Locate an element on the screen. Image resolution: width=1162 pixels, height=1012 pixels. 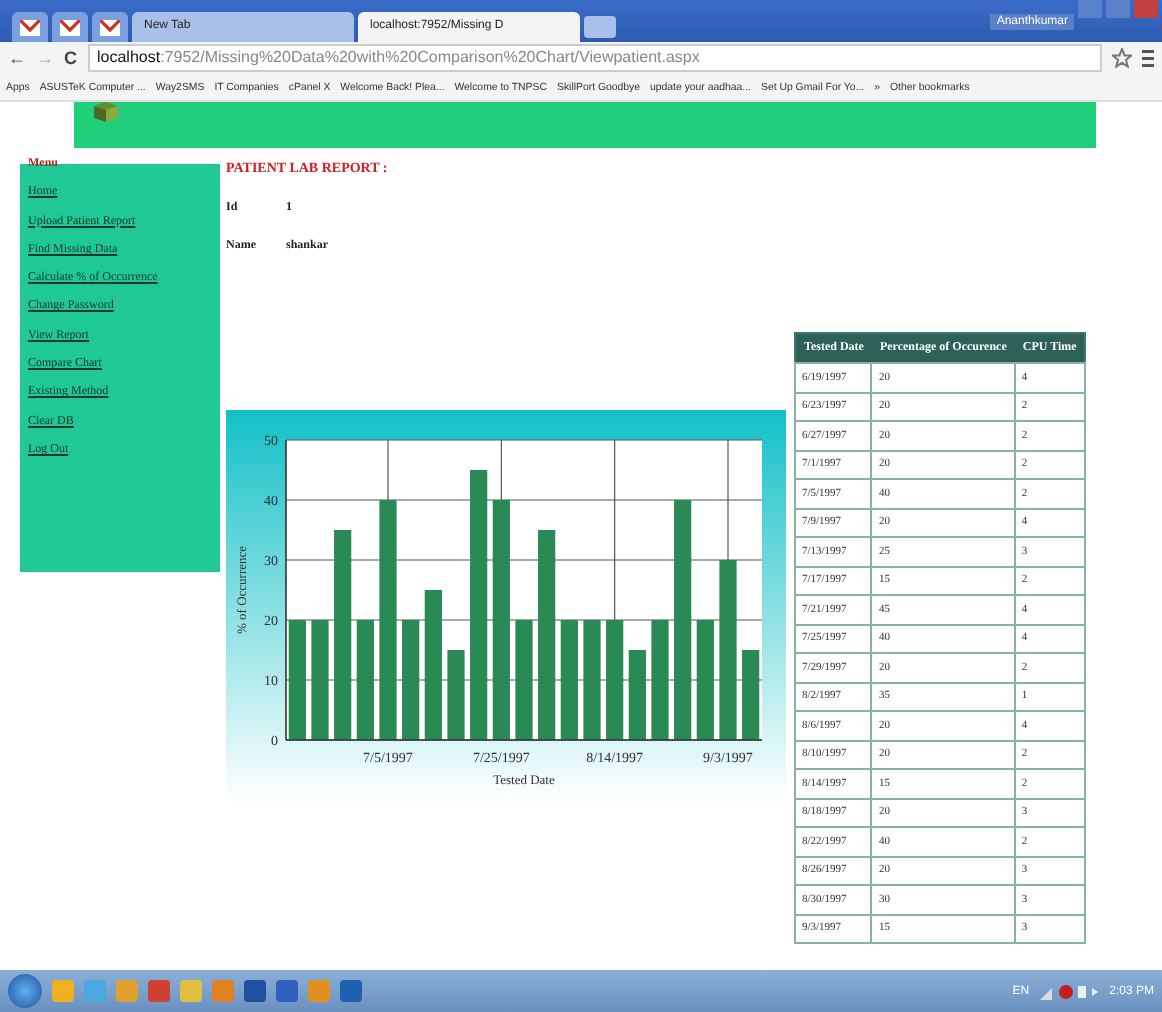
menu-icon is located at coordinates (1148, 58).